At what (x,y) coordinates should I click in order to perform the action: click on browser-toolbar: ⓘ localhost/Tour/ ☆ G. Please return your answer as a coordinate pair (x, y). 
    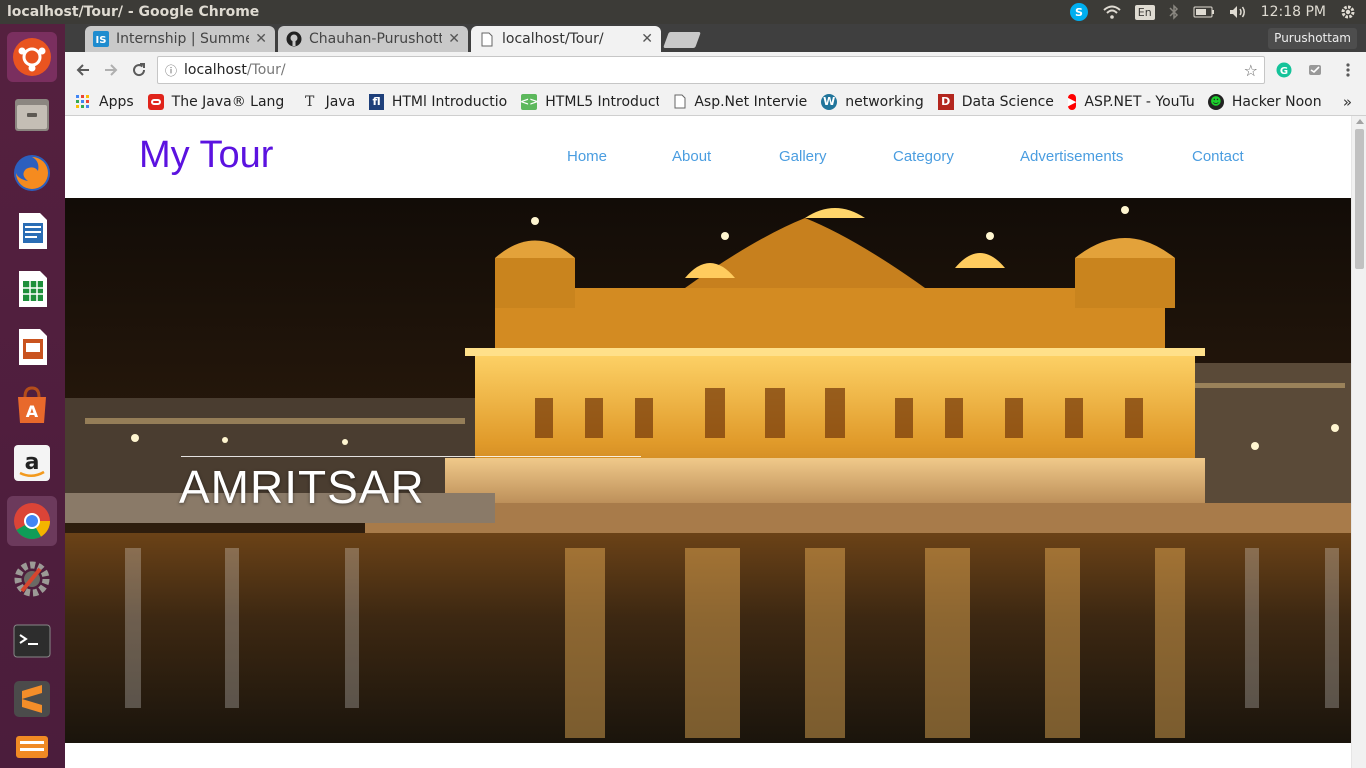
    Looking at the image, I should click on (715, 70).